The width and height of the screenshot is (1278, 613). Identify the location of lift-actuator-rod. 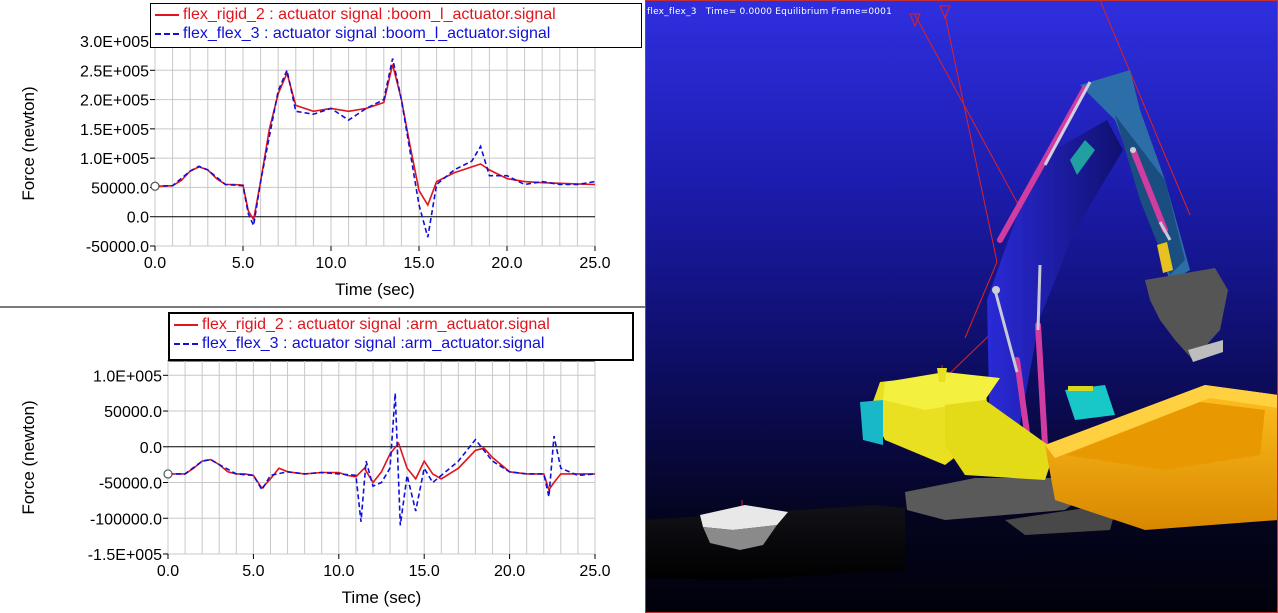
(1039, 297).